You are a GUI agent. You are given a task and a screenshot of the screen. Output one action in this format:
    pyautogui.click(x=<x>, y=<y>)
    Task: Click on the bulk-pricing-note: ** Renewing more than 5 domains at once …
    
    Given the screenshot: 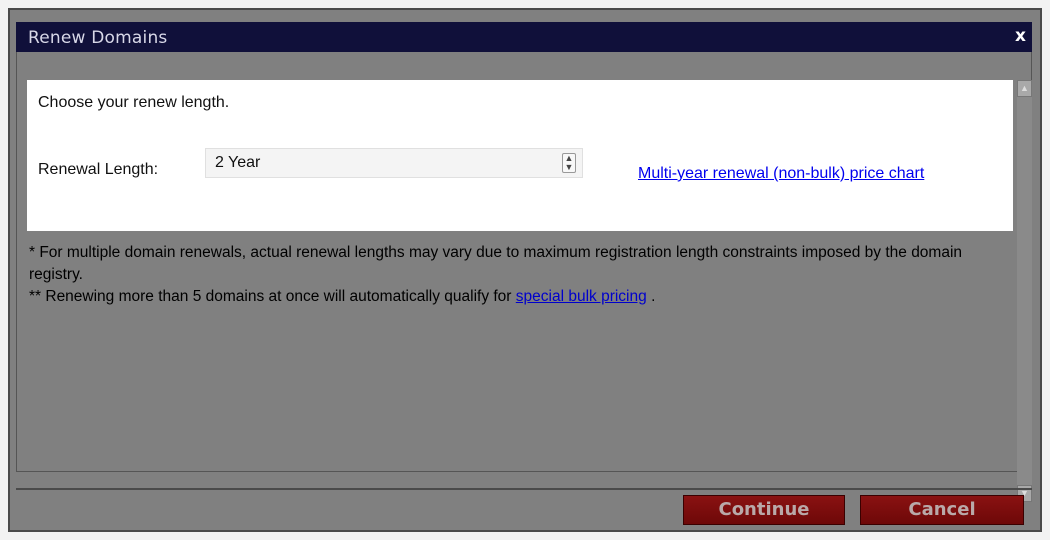 What is the action you would take?
    pyautogui.click(x=519, y=297)
    